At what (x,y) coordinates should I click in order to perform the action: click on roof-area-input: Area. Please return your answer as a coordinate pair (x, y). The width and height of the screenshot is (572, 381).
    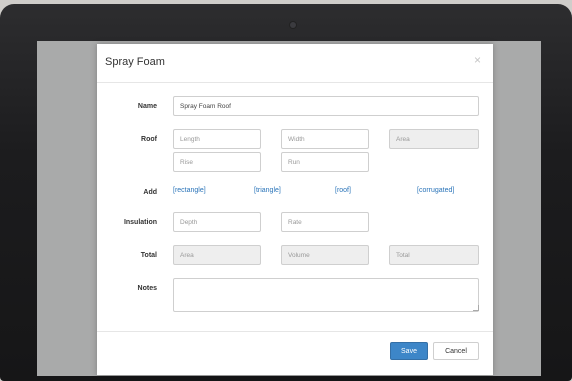
    Looking at the image, I should click on (434, 139).